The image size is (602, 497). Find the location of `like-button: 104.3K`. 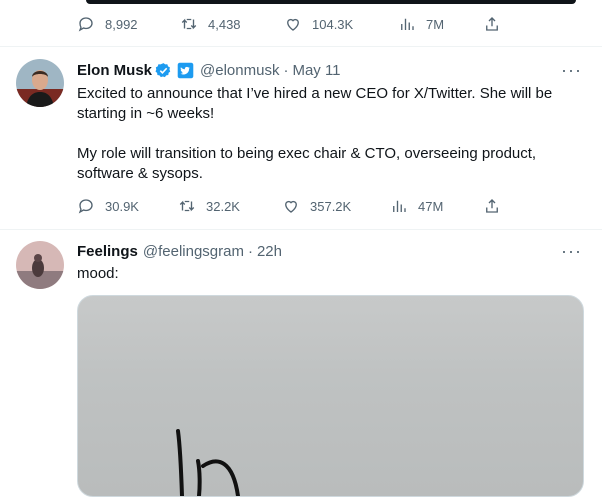

like-button: 104.3K is located at coordinates (318, 24).